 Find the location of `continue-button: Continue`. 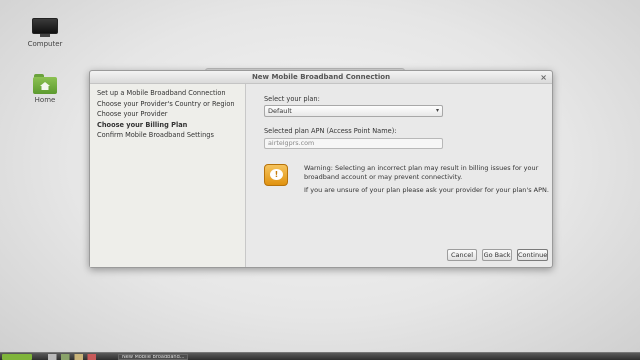

continue-button: Continue is located at coordinates (532, 255).